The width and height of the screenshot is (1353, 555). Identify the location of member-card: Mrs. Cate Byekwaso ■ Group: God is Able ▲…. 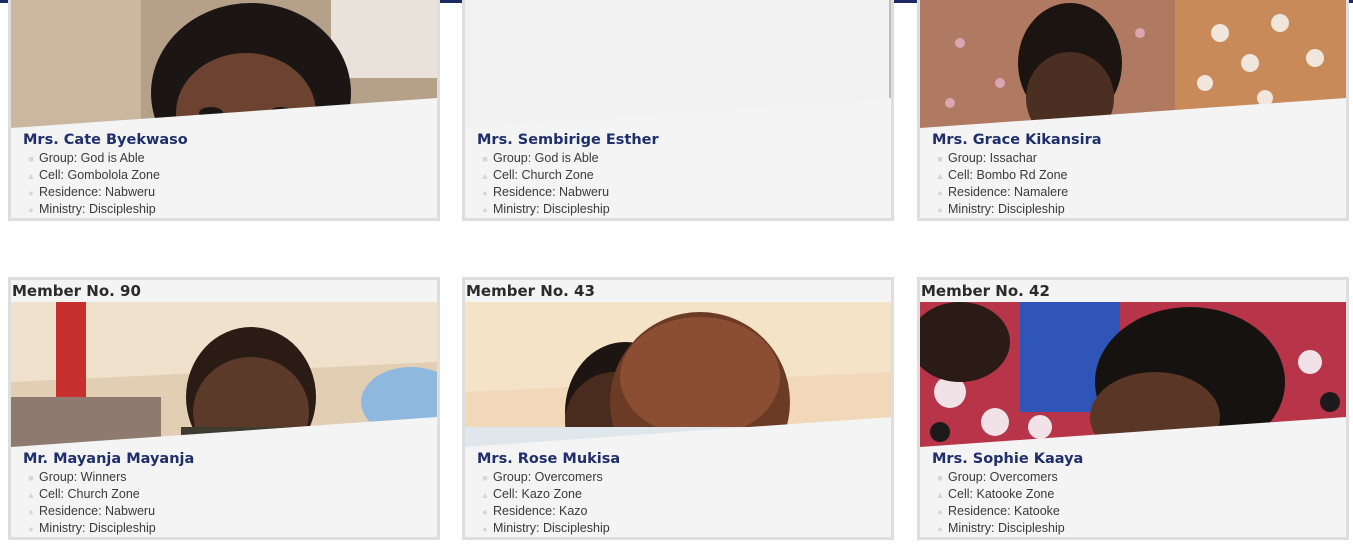
(224, 110).